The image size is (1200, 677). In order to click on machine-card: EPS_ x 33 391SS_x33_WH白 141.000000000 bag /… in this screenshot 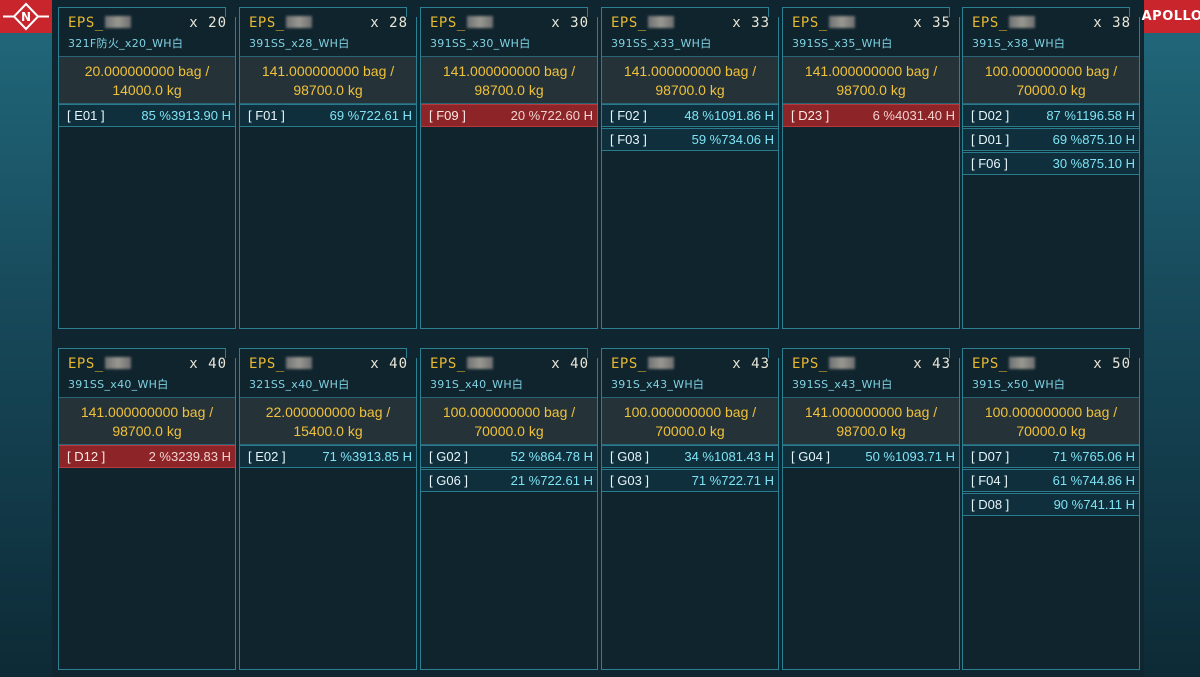, I will do `click(690, 168)`.